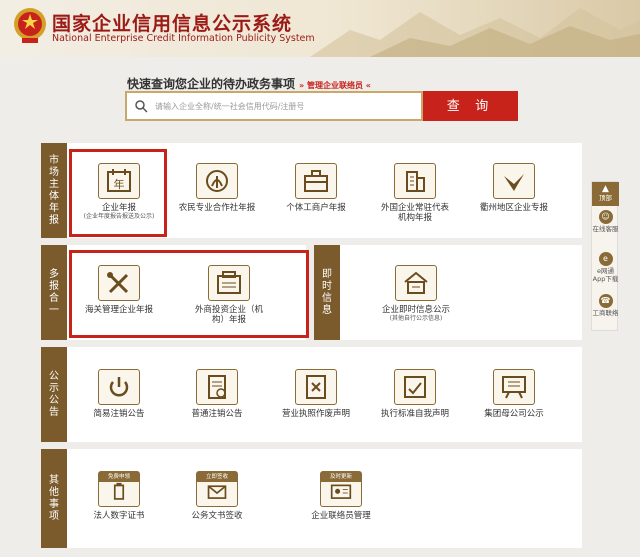  What do you see at coordinates (514, 181) in the screenshot?
I see `bird-icon` at bounding box center [514, 181].